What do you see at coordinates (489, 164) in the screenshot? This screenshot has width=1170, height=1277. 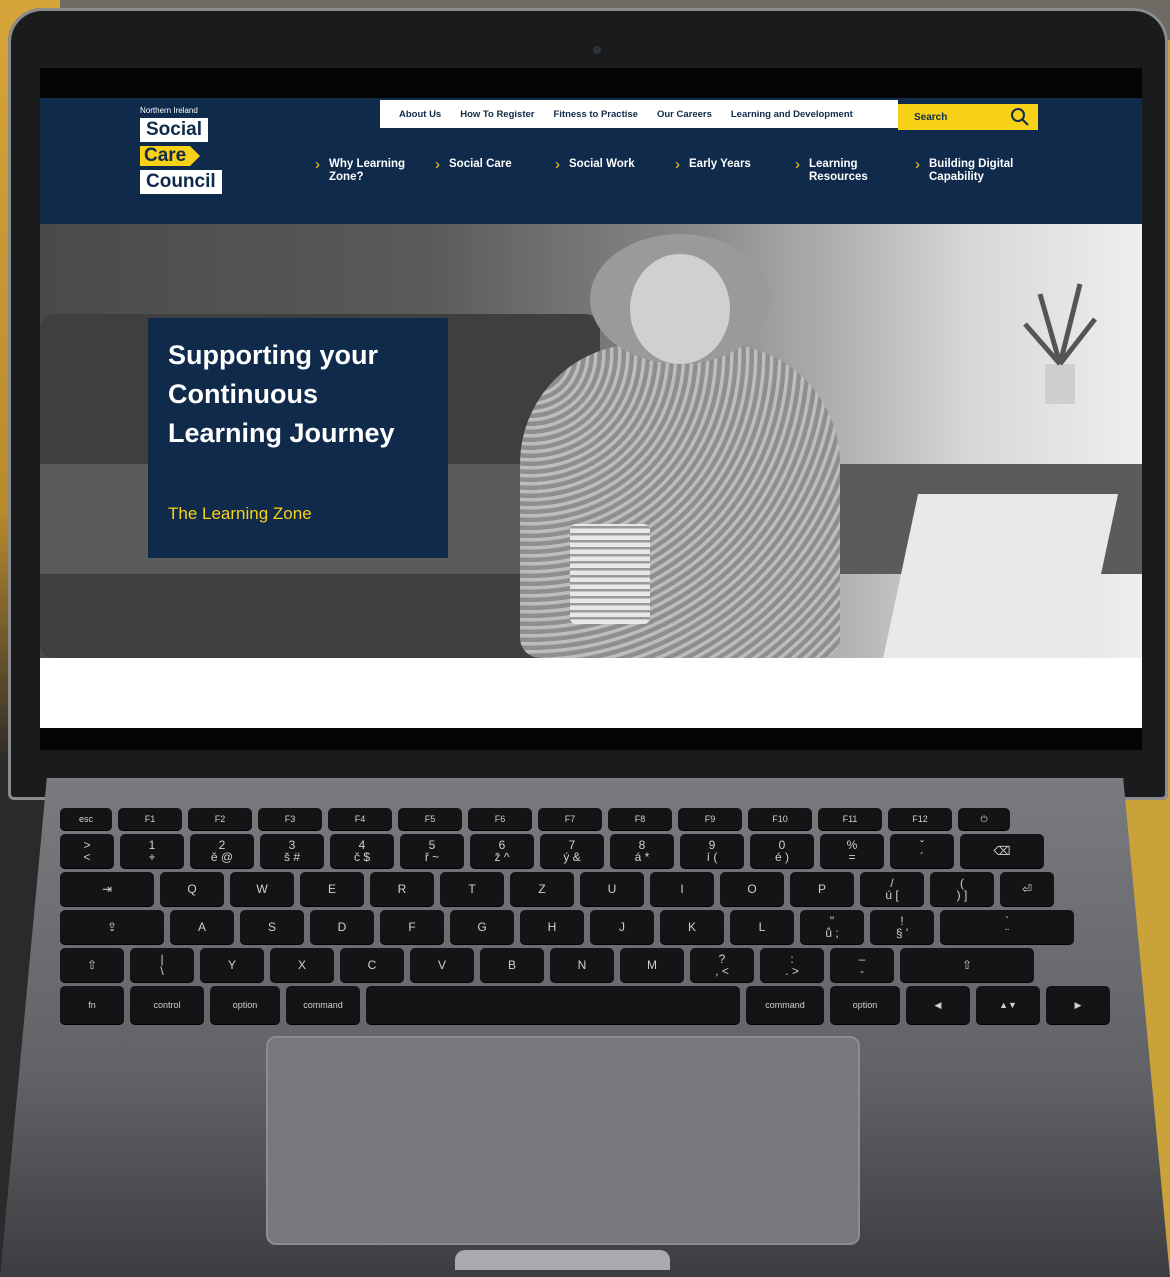 I see `nav-item-social-care: › Social Care` at bounding box center [489, 164].